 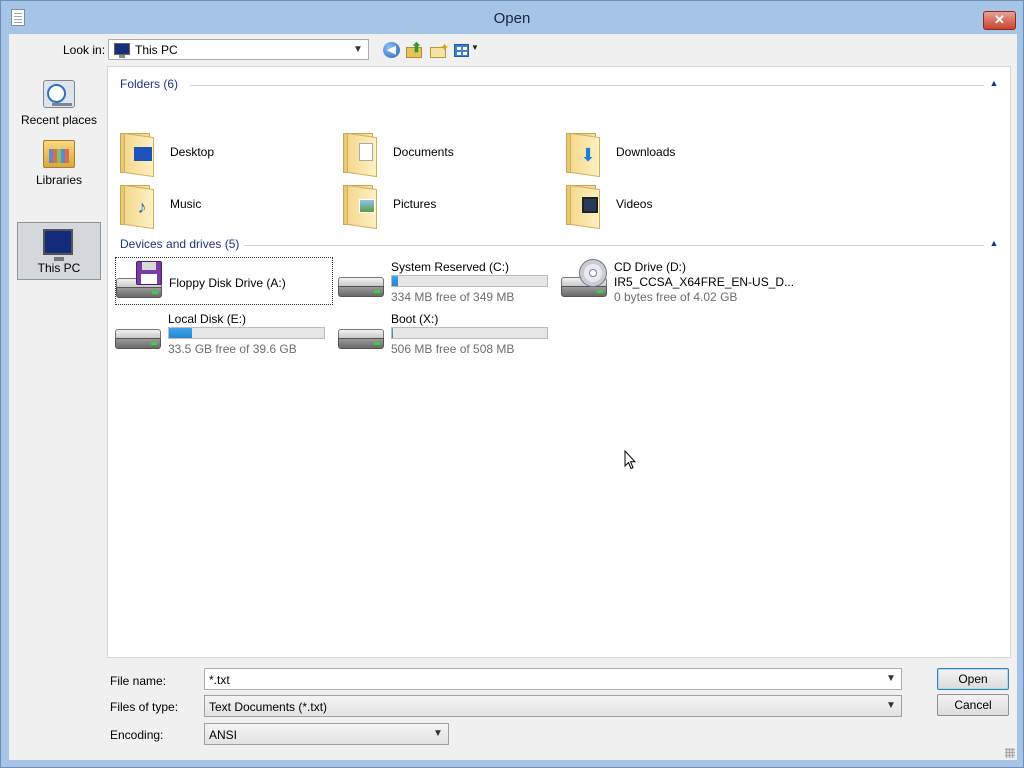 What do you see at coordinates (326, 734) in the screenshot?
I see `encoding-select: ANSI ▼` at bounding box center [326, 734].